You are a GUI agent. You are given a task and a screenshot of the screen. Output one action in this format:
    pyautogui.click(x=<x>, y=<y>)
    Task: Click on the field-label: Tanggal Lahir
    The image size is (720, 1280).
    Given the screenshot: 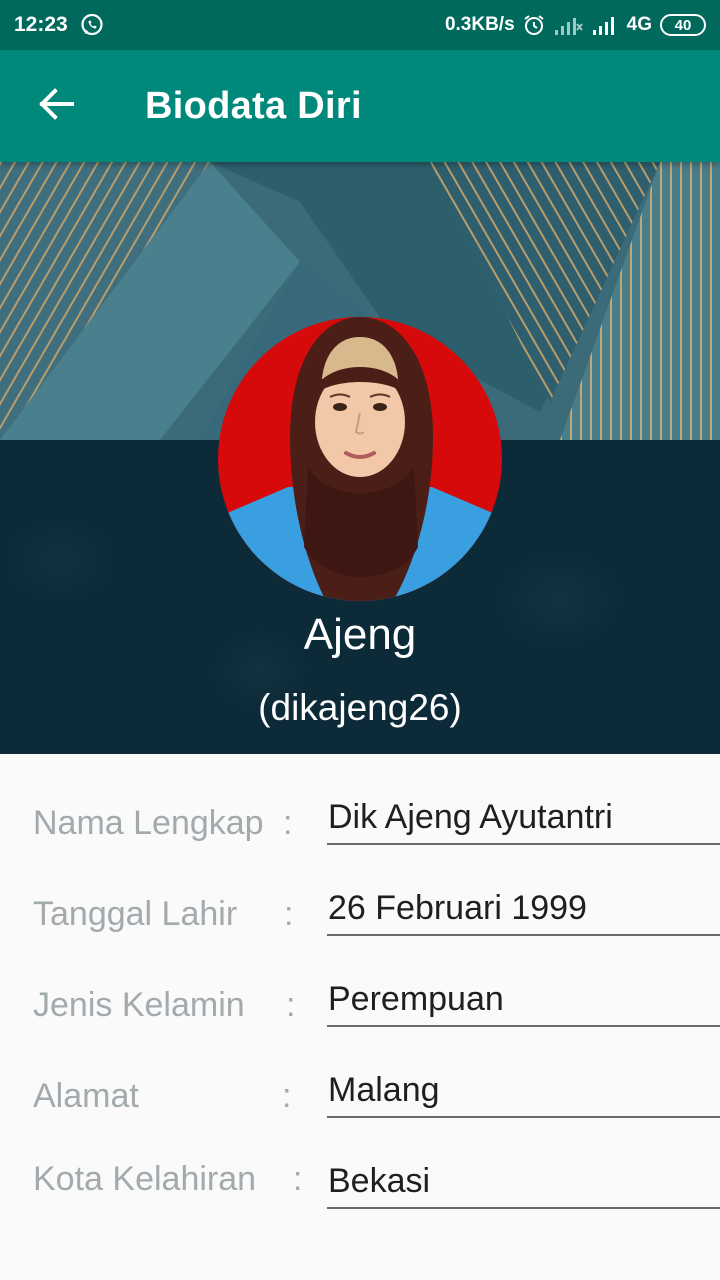 What is the action you would take?
    pyautogui.click(x=135, y=914)
    